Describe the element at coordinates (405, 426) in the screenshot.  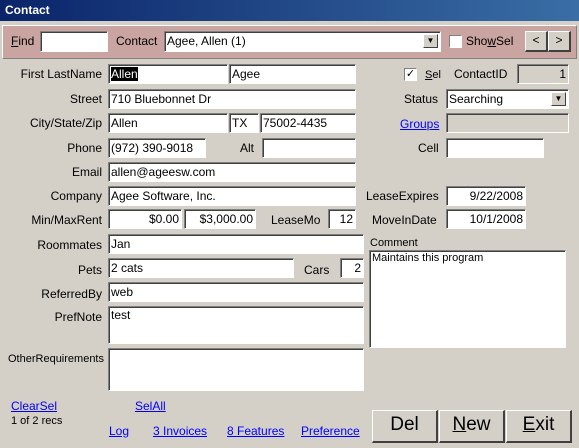
I see `delete-button: Del` at that location.